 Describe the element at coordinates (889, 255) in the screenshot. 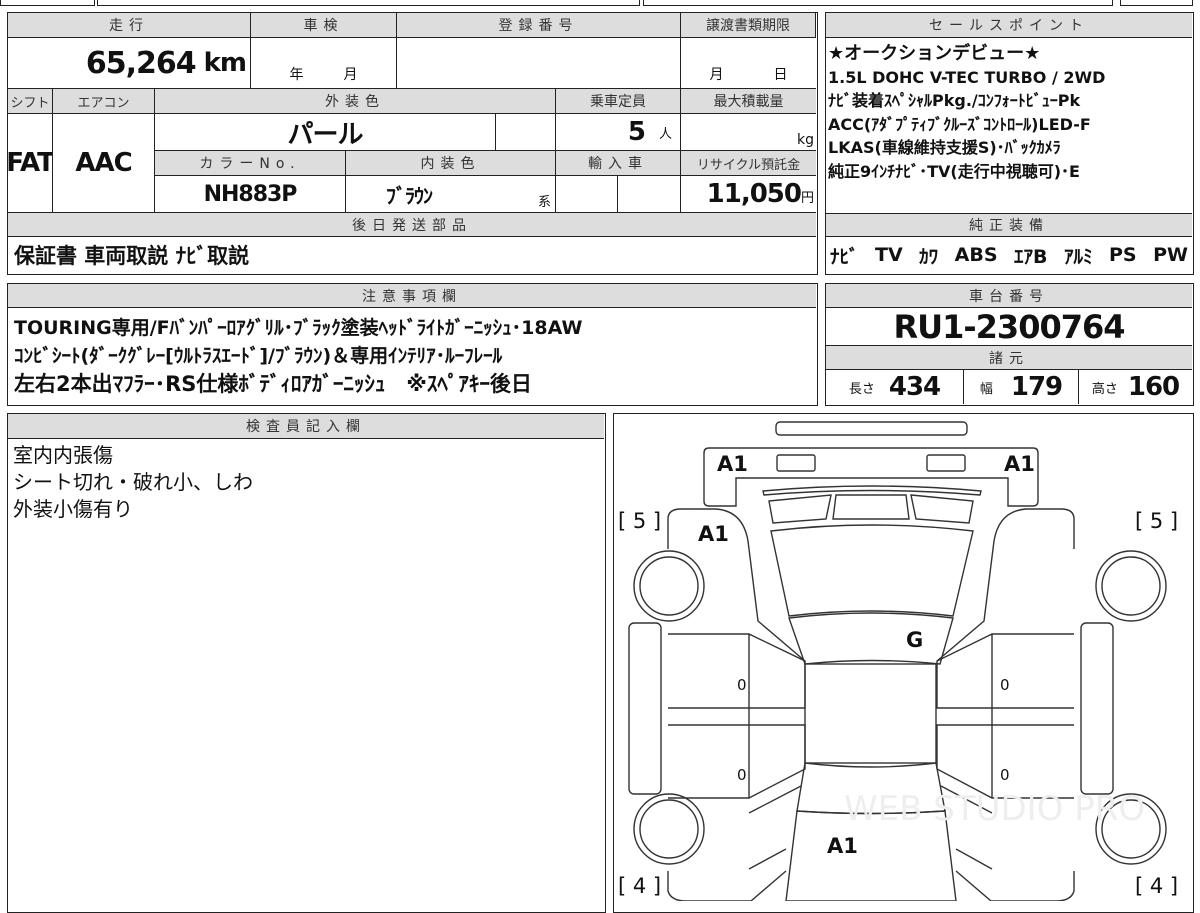

I see `equipment-item: TV` at that location.